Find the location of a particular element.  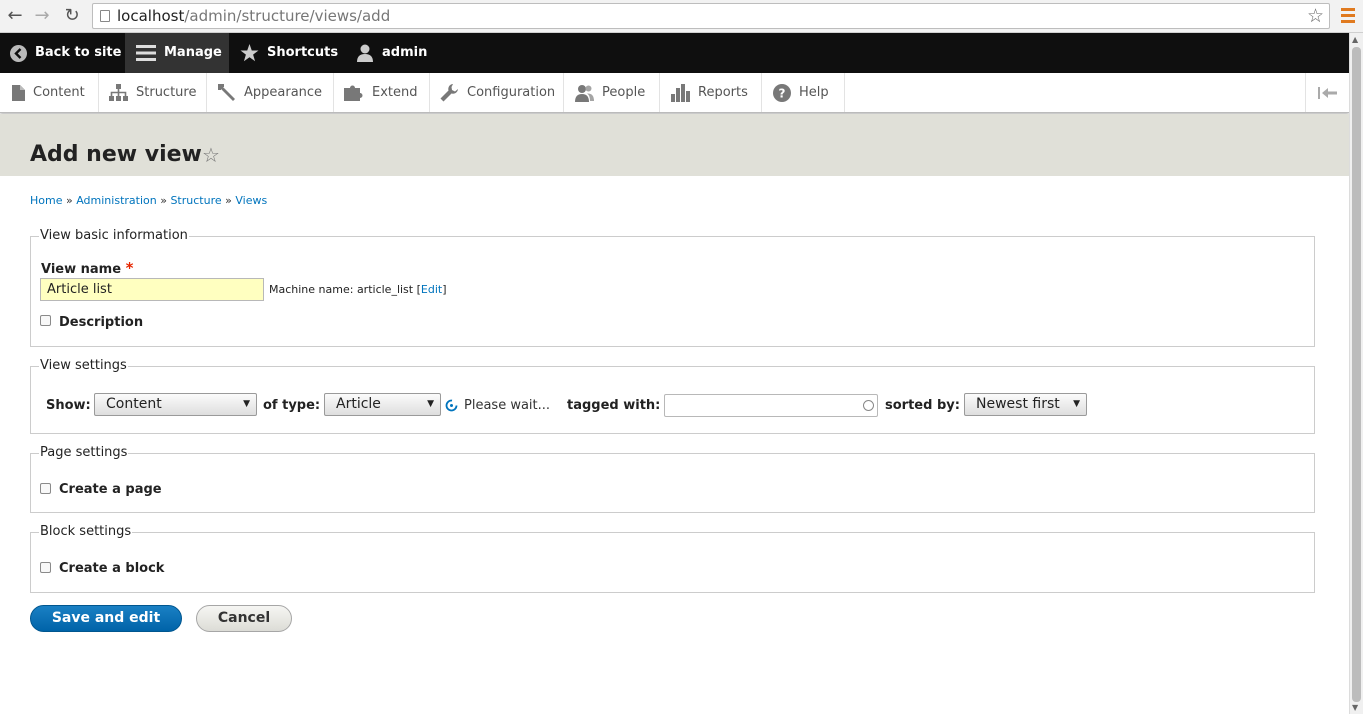

scroll-up-icon: ▲ is located at coordinates (1355, 39).